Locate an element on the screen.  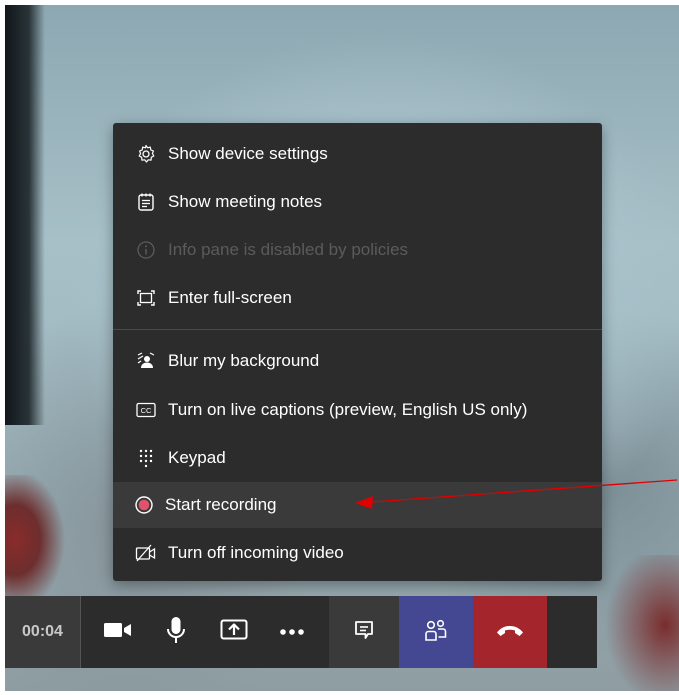
chat-button is located at coordinates (364, 632).